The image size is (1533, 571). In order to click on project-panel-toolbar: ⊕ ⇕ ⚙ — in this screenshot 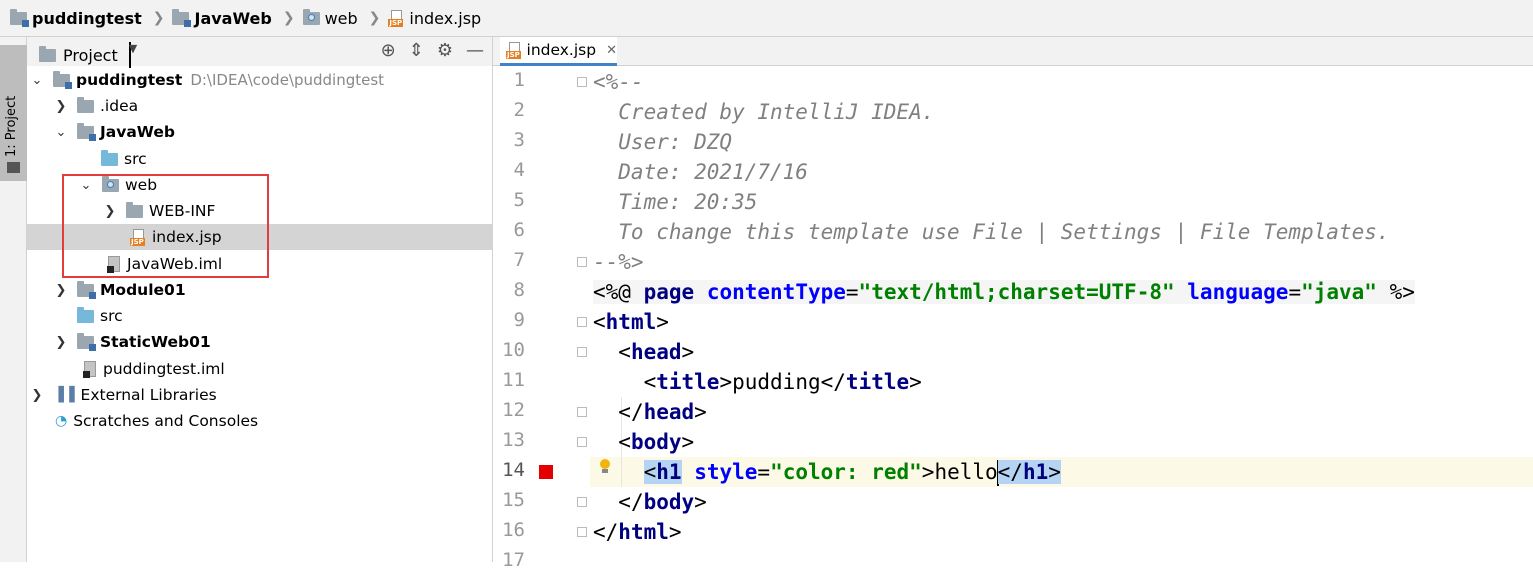, I will do `click(432, 50)`.